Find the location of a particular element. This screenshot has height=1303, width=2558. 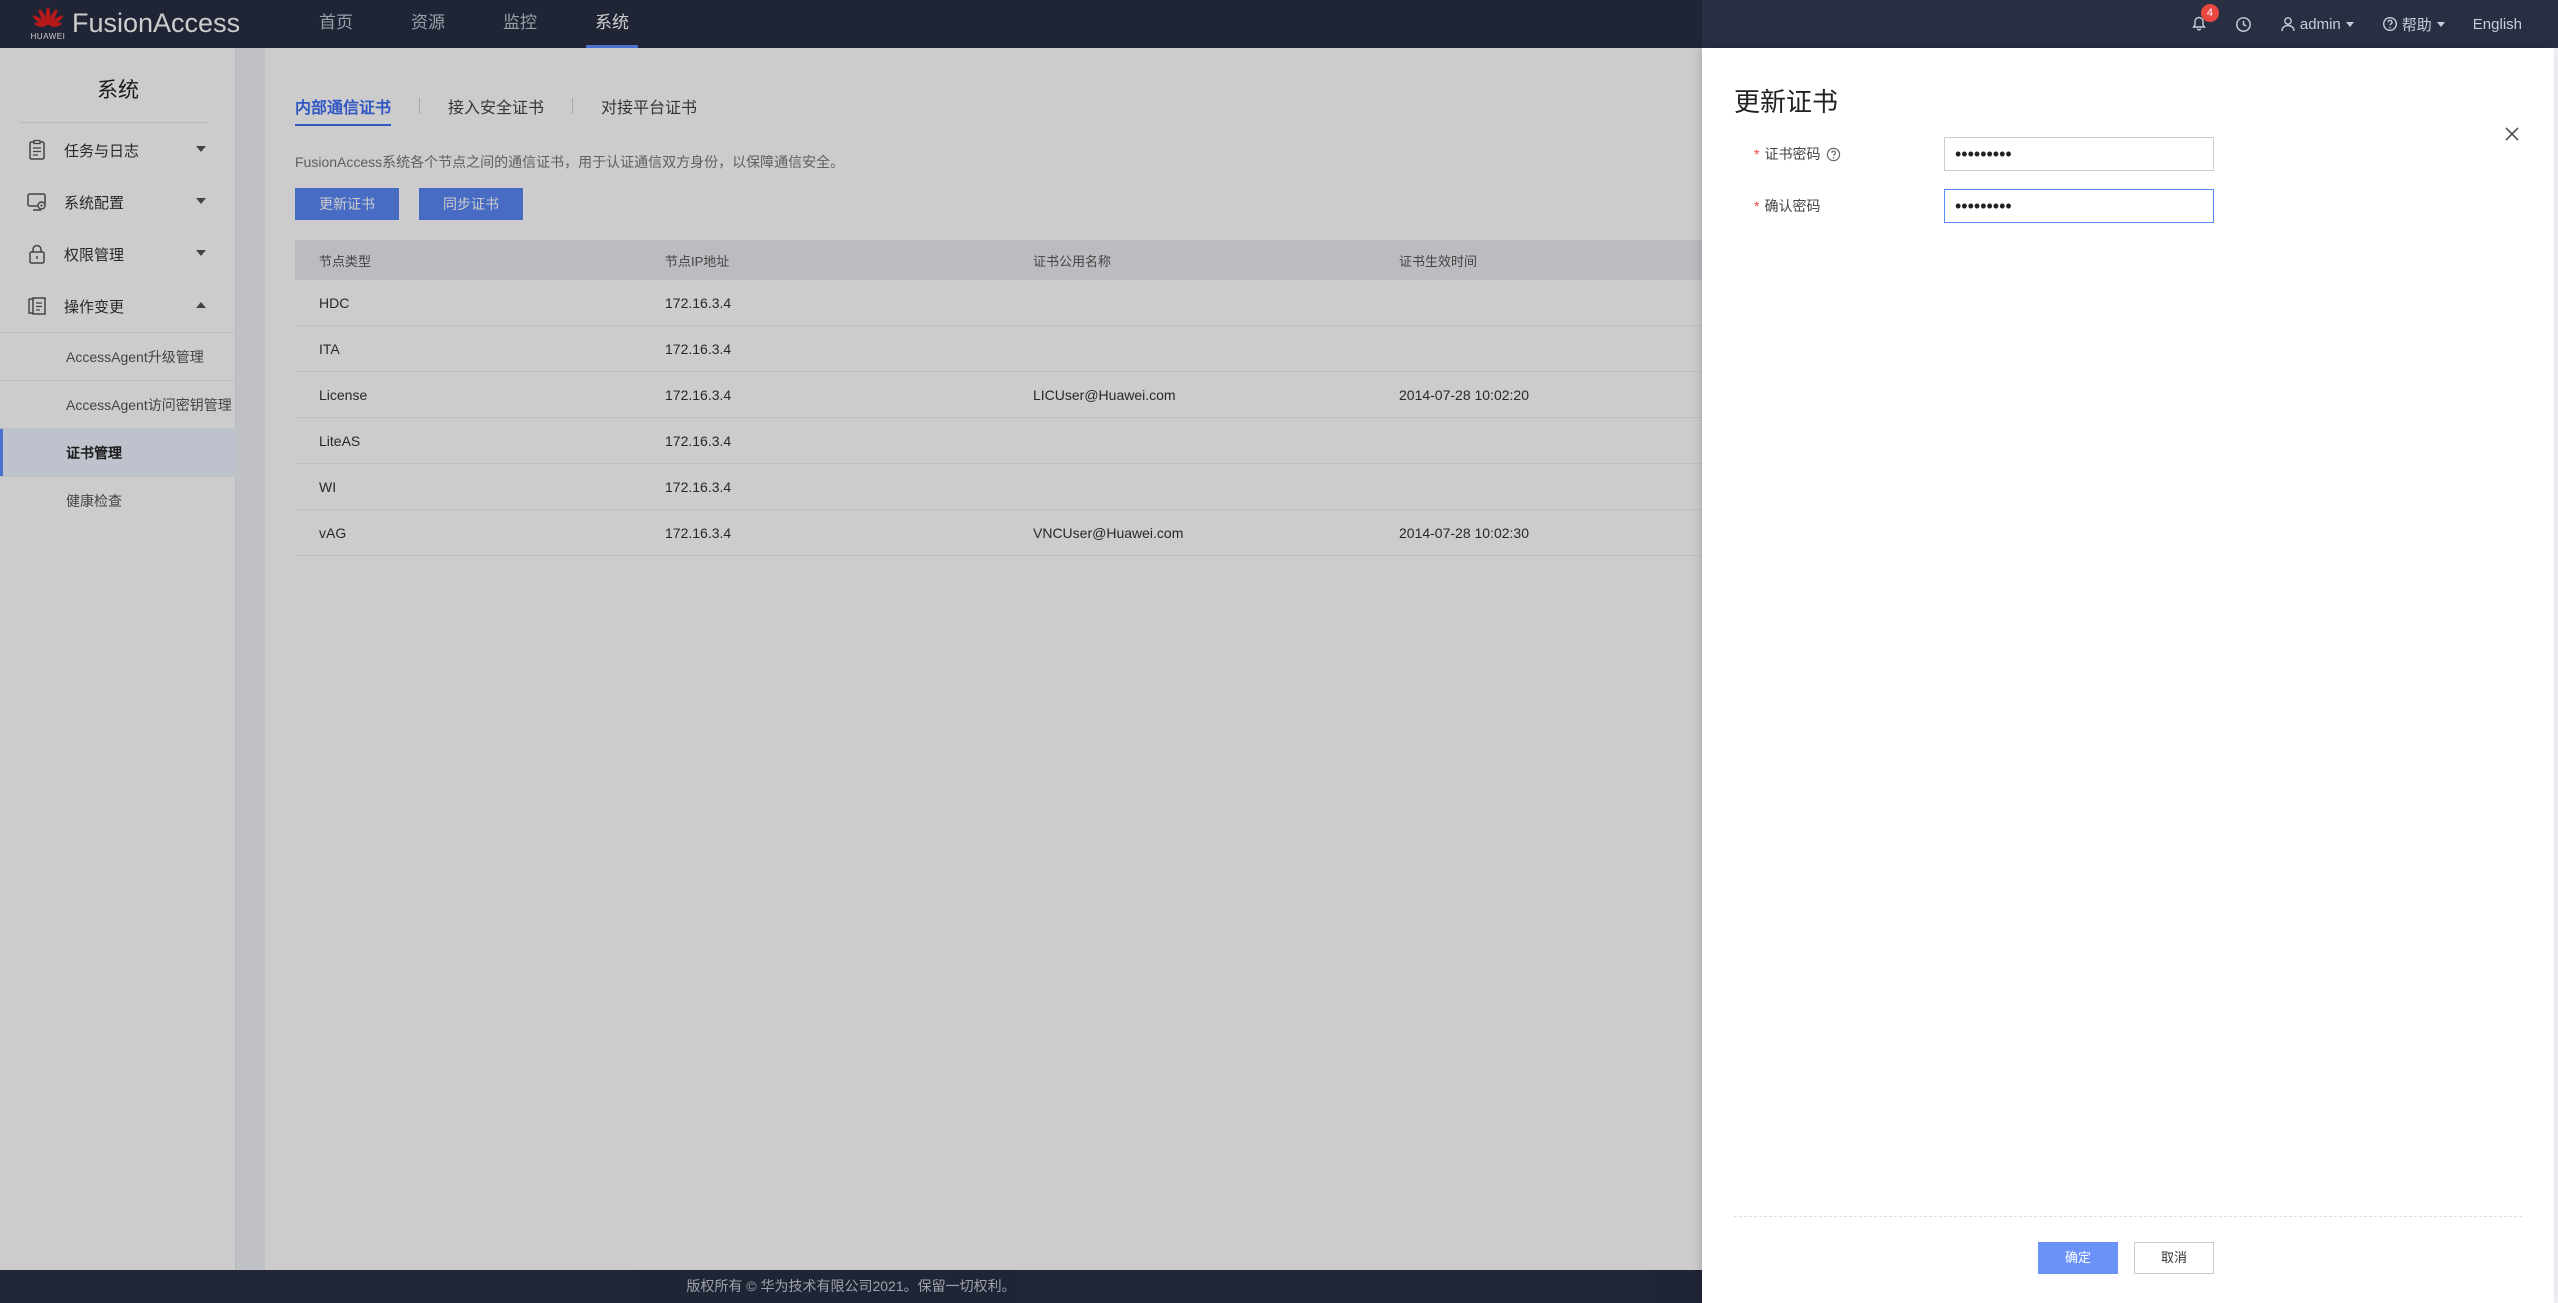

cert-password-label-text: 证书密码 is located at coordinates (1792, 154).